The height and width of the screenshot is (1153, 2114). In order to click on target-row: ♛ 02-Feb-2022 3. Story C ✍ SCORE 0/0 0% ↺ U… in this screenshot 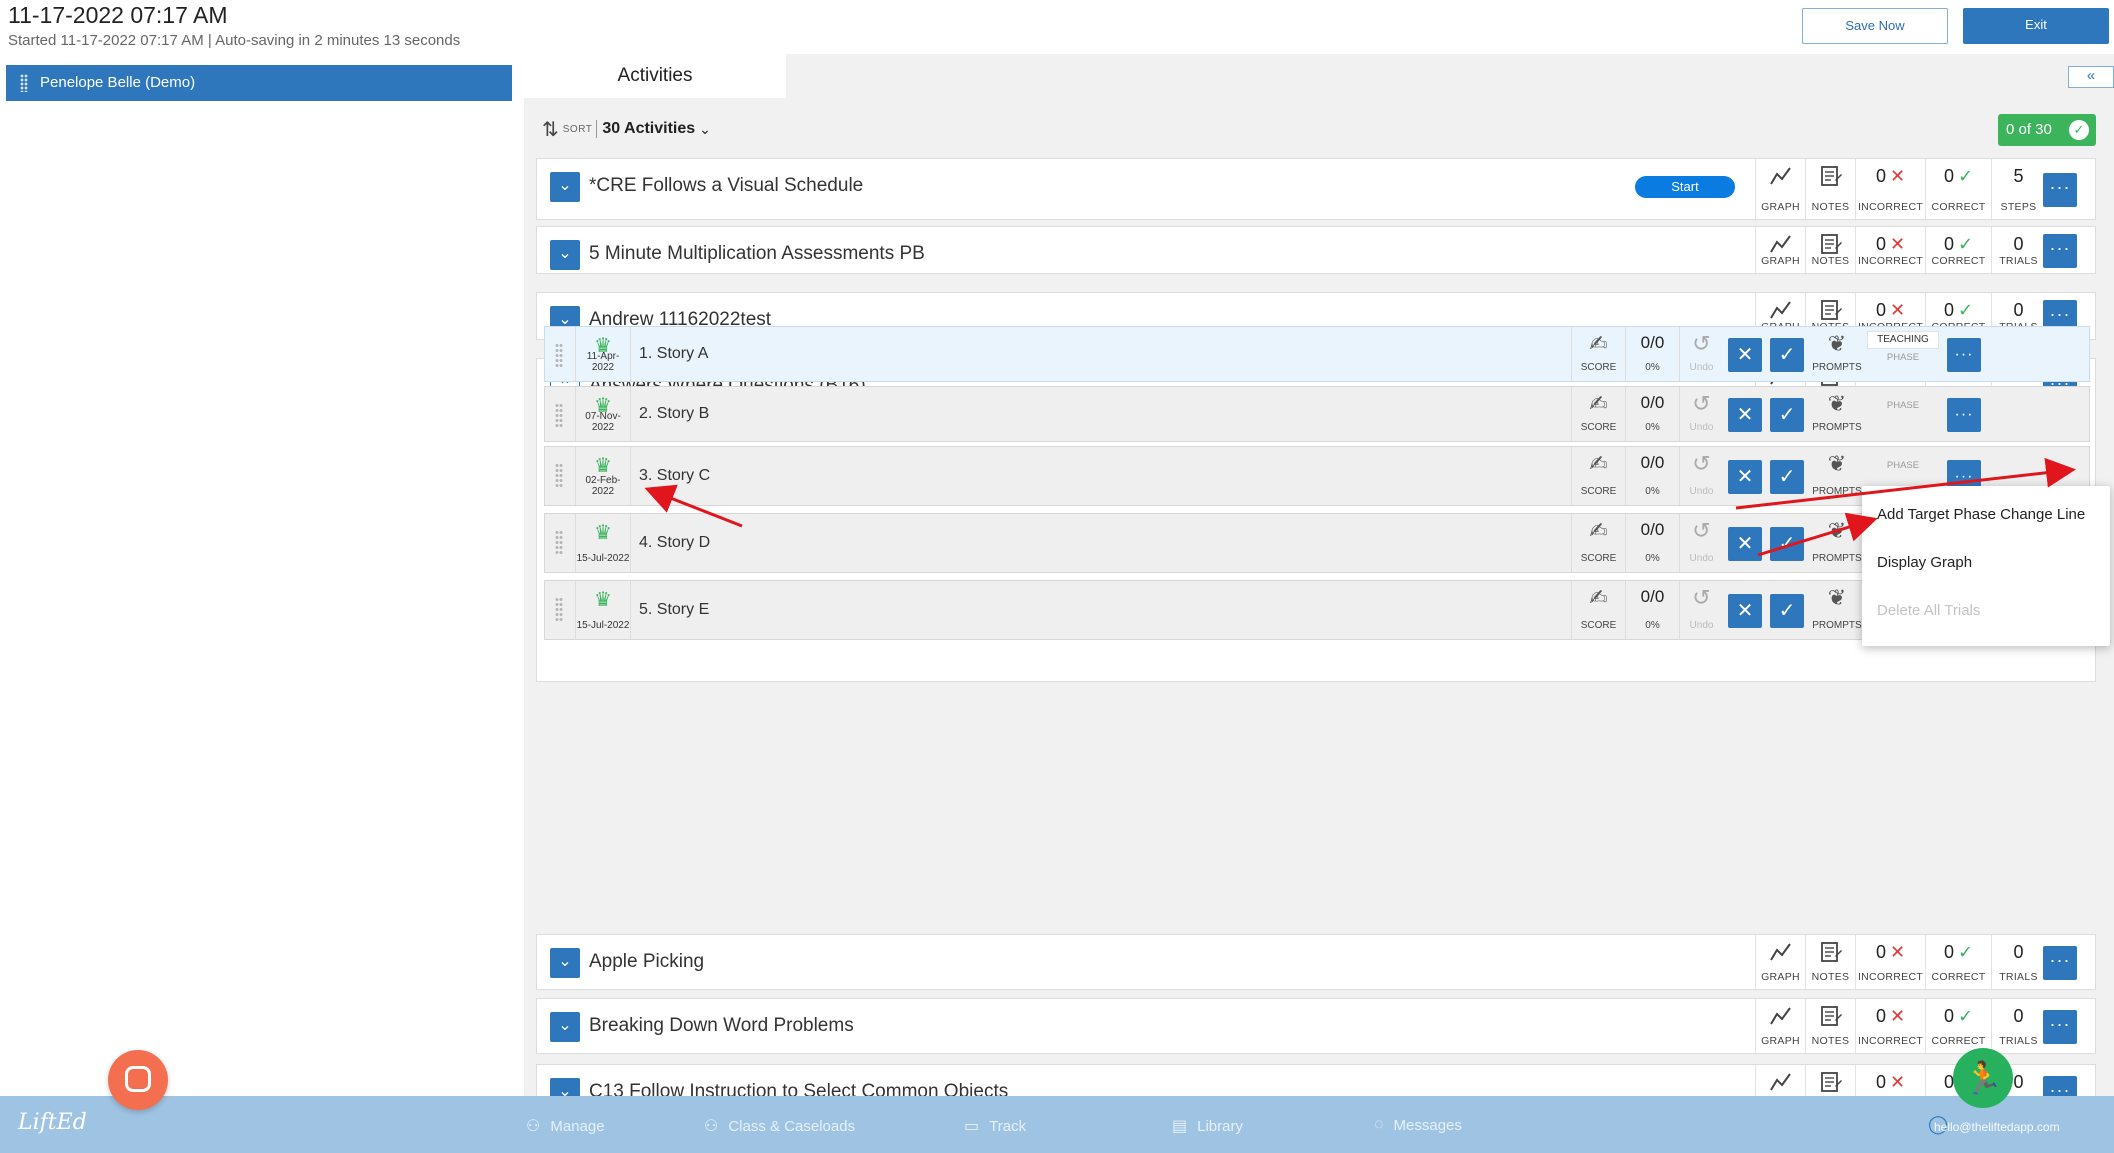, I will do `click(1317, 476)`.